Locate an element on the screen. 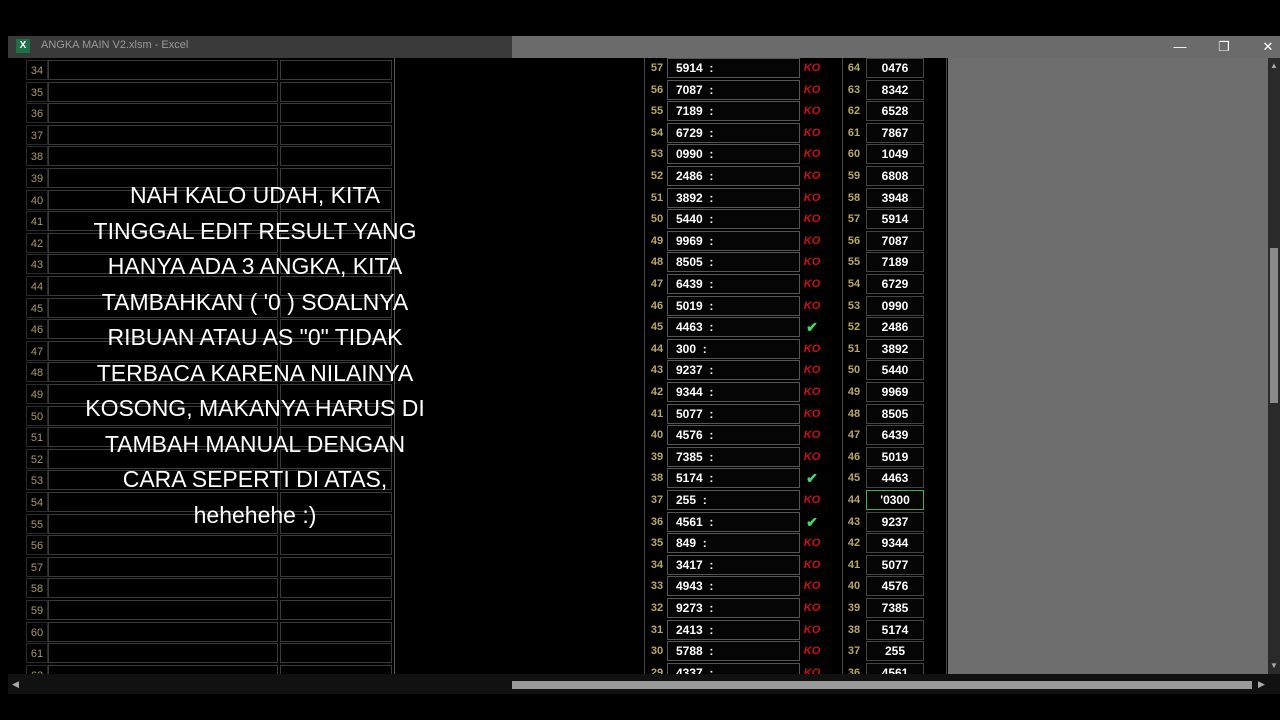  compare-value: 5077 is located at coordinates (895, 564).